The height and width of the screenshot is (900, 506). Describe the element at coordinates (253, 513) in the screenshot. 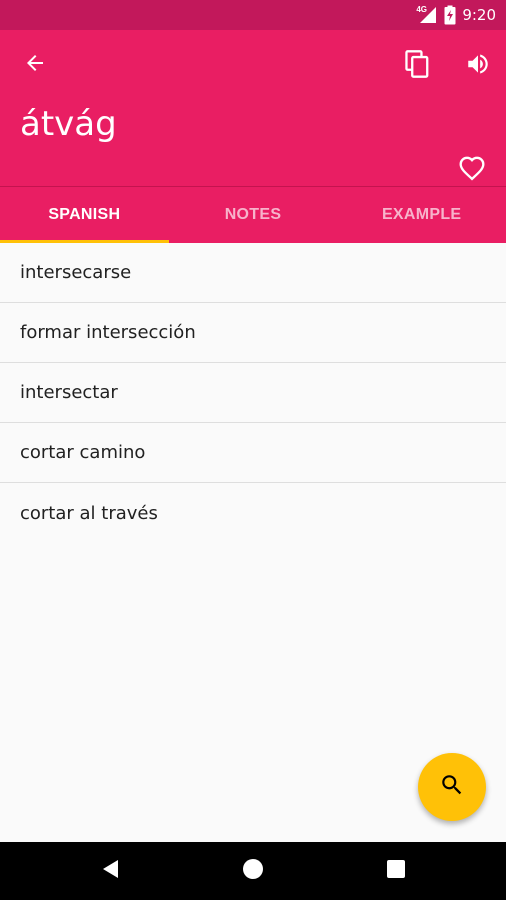

I see `translation-item: cortar al través` at that location.